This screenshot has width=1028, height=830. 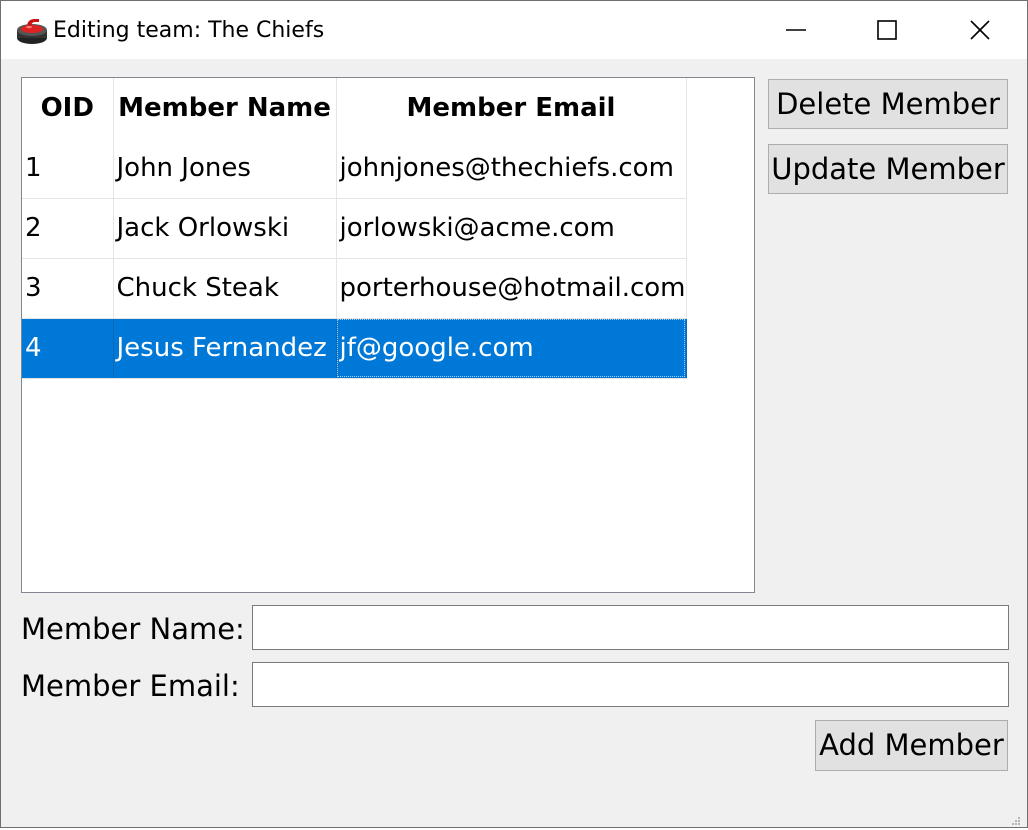 What do you see at coordinates (133, 629) in the screenshot?
I see `member-name-label: Member Name:` at bounding box center [133, 629].